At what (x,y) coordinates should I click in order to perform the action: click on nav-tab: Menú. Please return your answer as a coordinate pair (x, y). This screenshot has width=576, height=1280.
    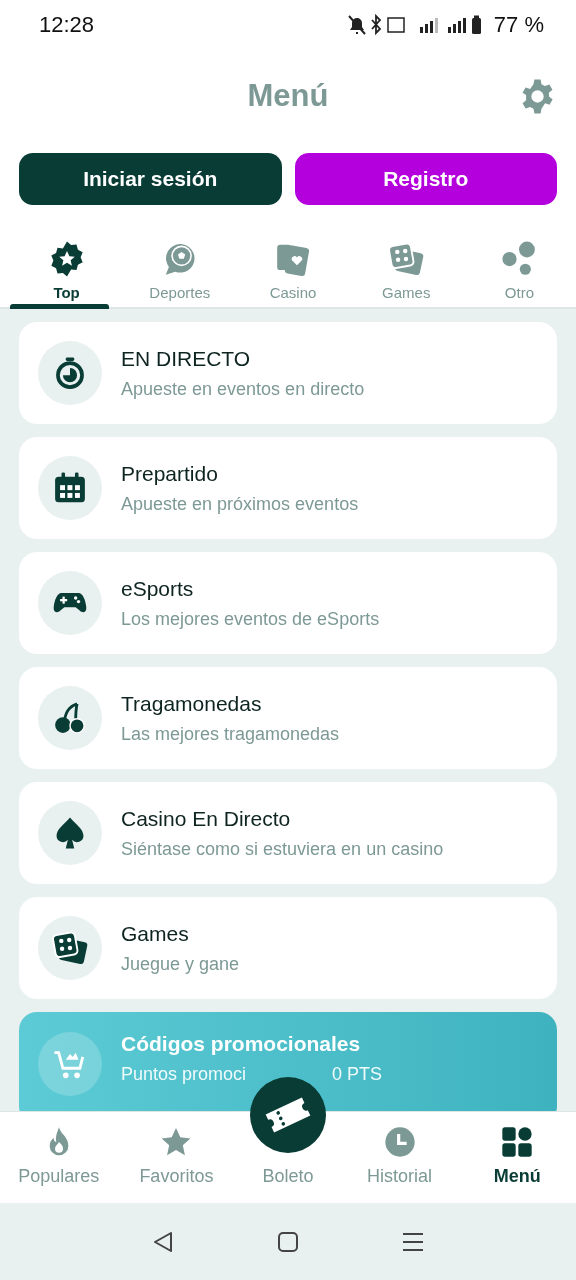
    Looking at the image, I should click on (517, 1157).